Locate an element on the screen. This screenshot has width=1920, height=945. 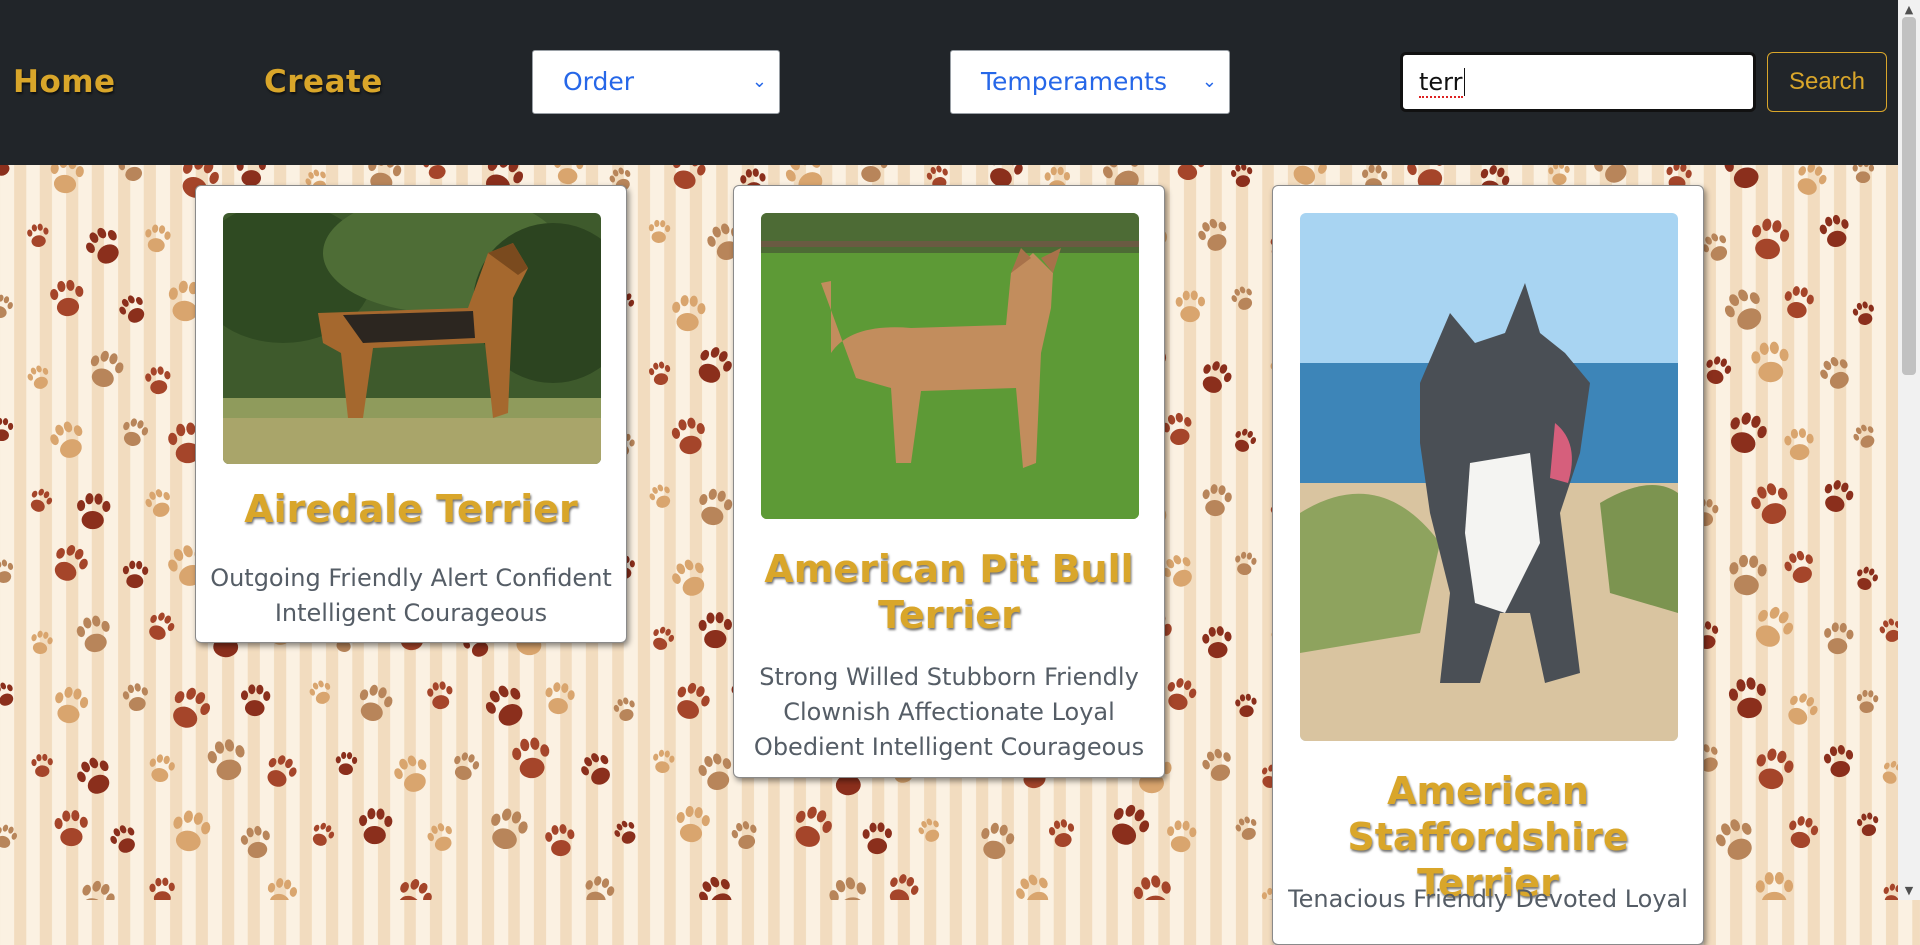
temperament-select: Temperaments ⌄ is located at coordinates (1090, 82).